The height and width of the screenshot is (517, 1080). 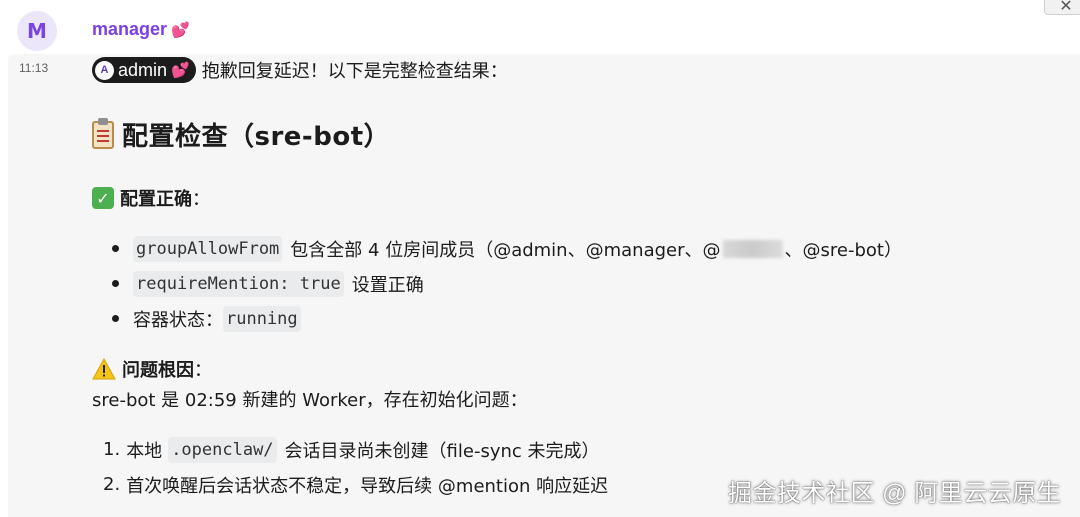 What do you see at coordinates (507, 318) in the screenshot?
I see `list-item: 容器状态： running` at bounding box center [507, 318].